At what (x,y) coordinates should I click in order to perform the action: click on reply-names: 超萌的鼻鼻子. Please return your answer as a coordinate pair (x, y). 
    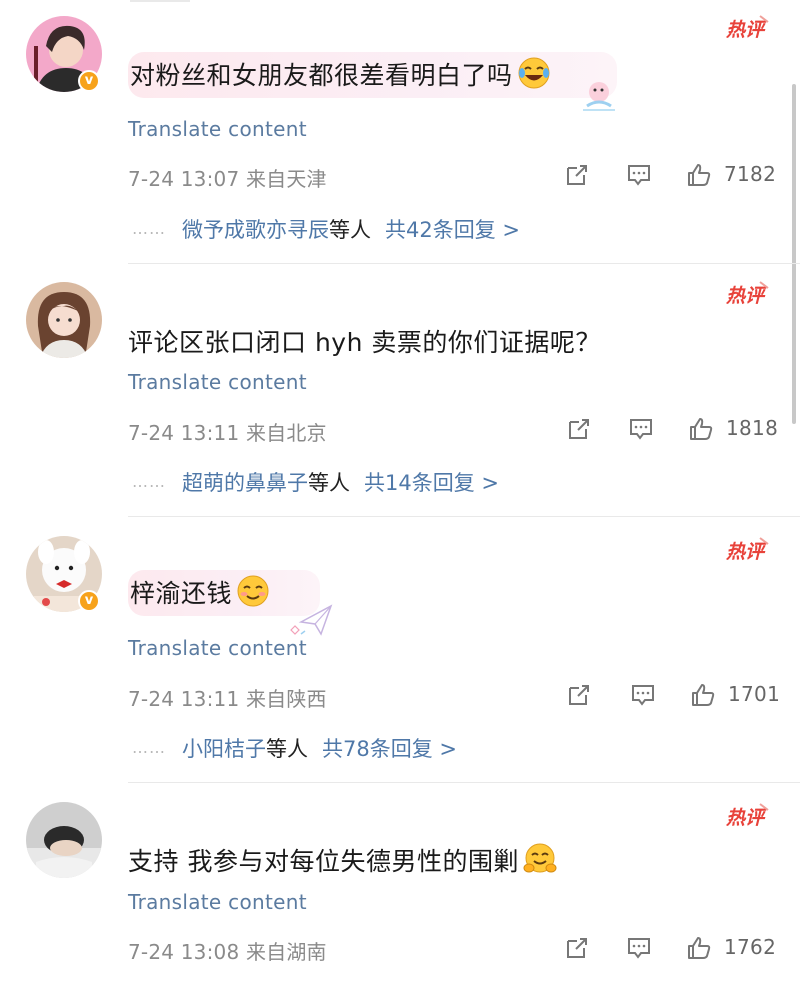
    Looking at the image, I should click on (245, 483).